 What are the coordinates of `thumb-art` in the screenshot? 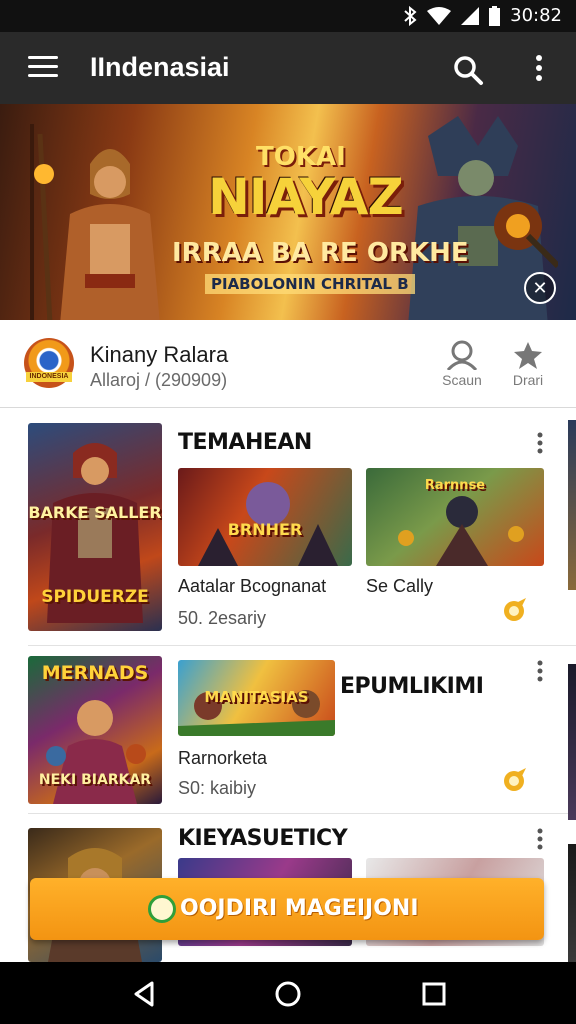 It's located at (268, 524).